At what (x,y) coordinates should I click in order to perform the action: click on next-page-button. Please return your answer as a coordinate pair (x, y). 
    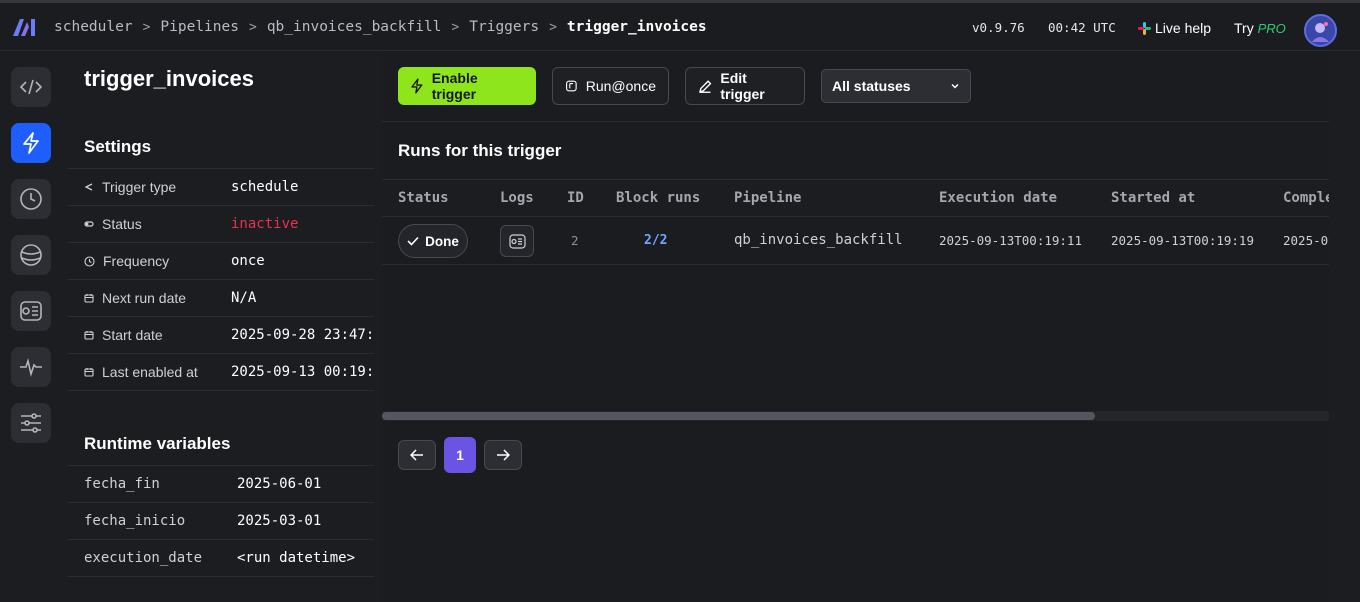
    Looking at the image, I should click on (503, 455).